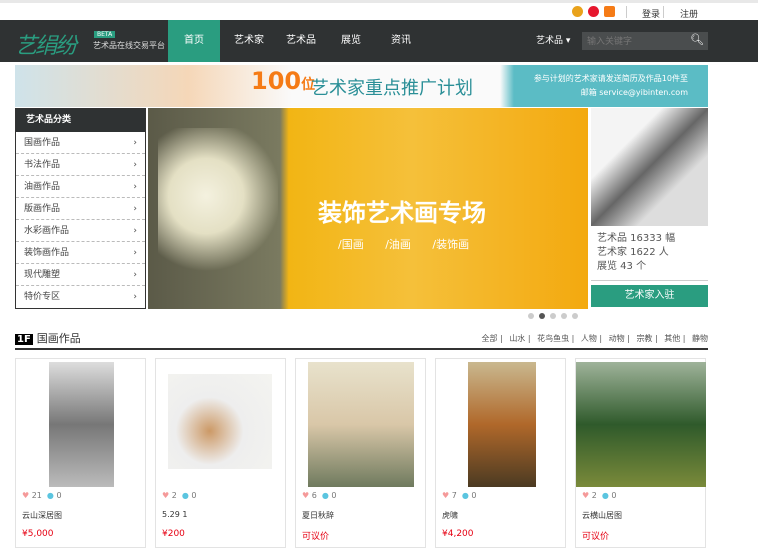 The image size is (758, 548). Describe the element at coordinates (500, 453) in the screenshot. I see `product-card: ♥ 7 ● 0 虎啸 ¥4,200` at that location.